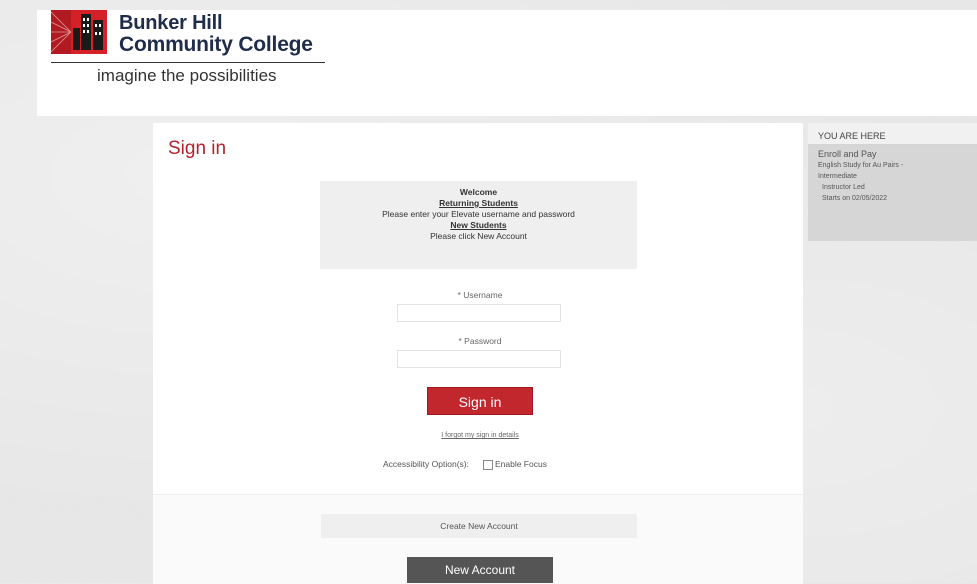 This screenshot has height=584, width=977. What do you see at coordinates (480, 401) in the screenshot?
I see `sign-in-button: Sign in` at bounding box center [480, 401].